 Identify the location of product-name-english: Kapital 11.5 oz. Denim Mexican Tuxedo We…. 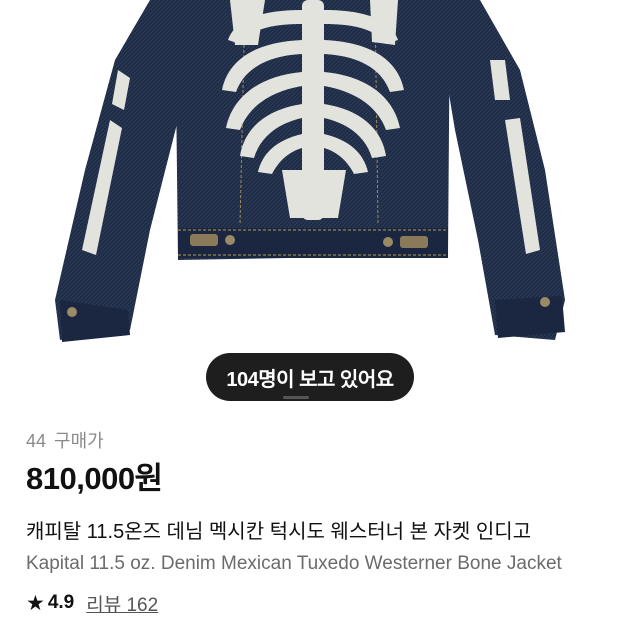
(294, 563).